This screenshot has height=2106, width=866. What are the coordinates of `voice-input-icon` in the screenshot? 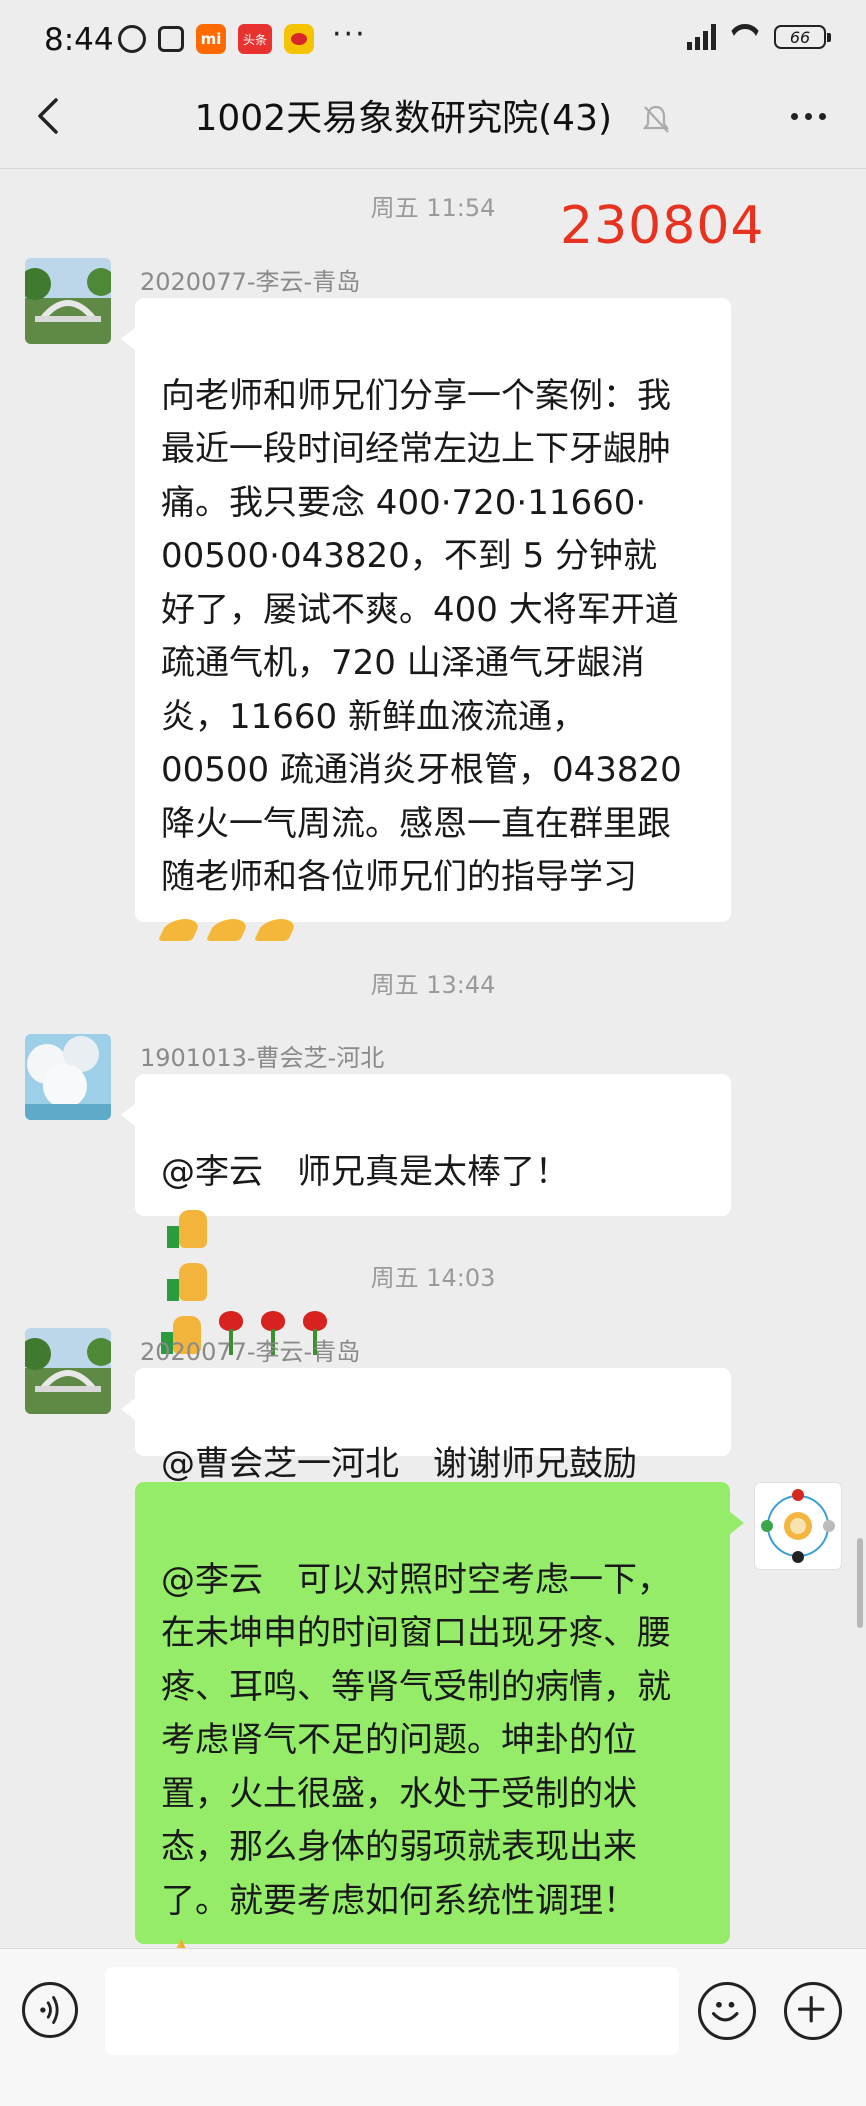 It's located at (50, 2010).